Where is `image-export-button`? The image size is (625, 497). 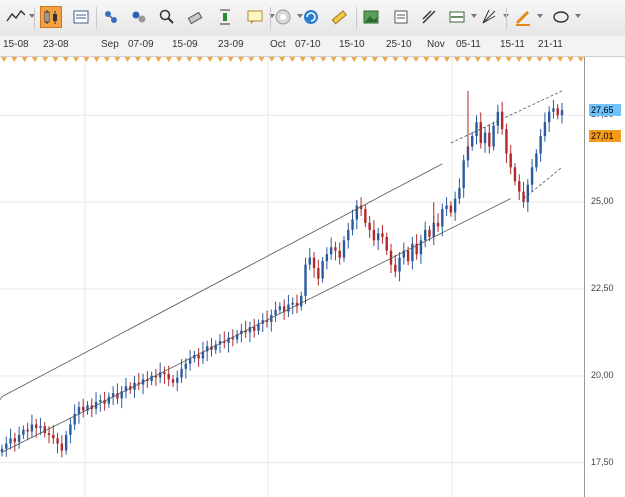
image-export-button is located at coordinates (371, 17).